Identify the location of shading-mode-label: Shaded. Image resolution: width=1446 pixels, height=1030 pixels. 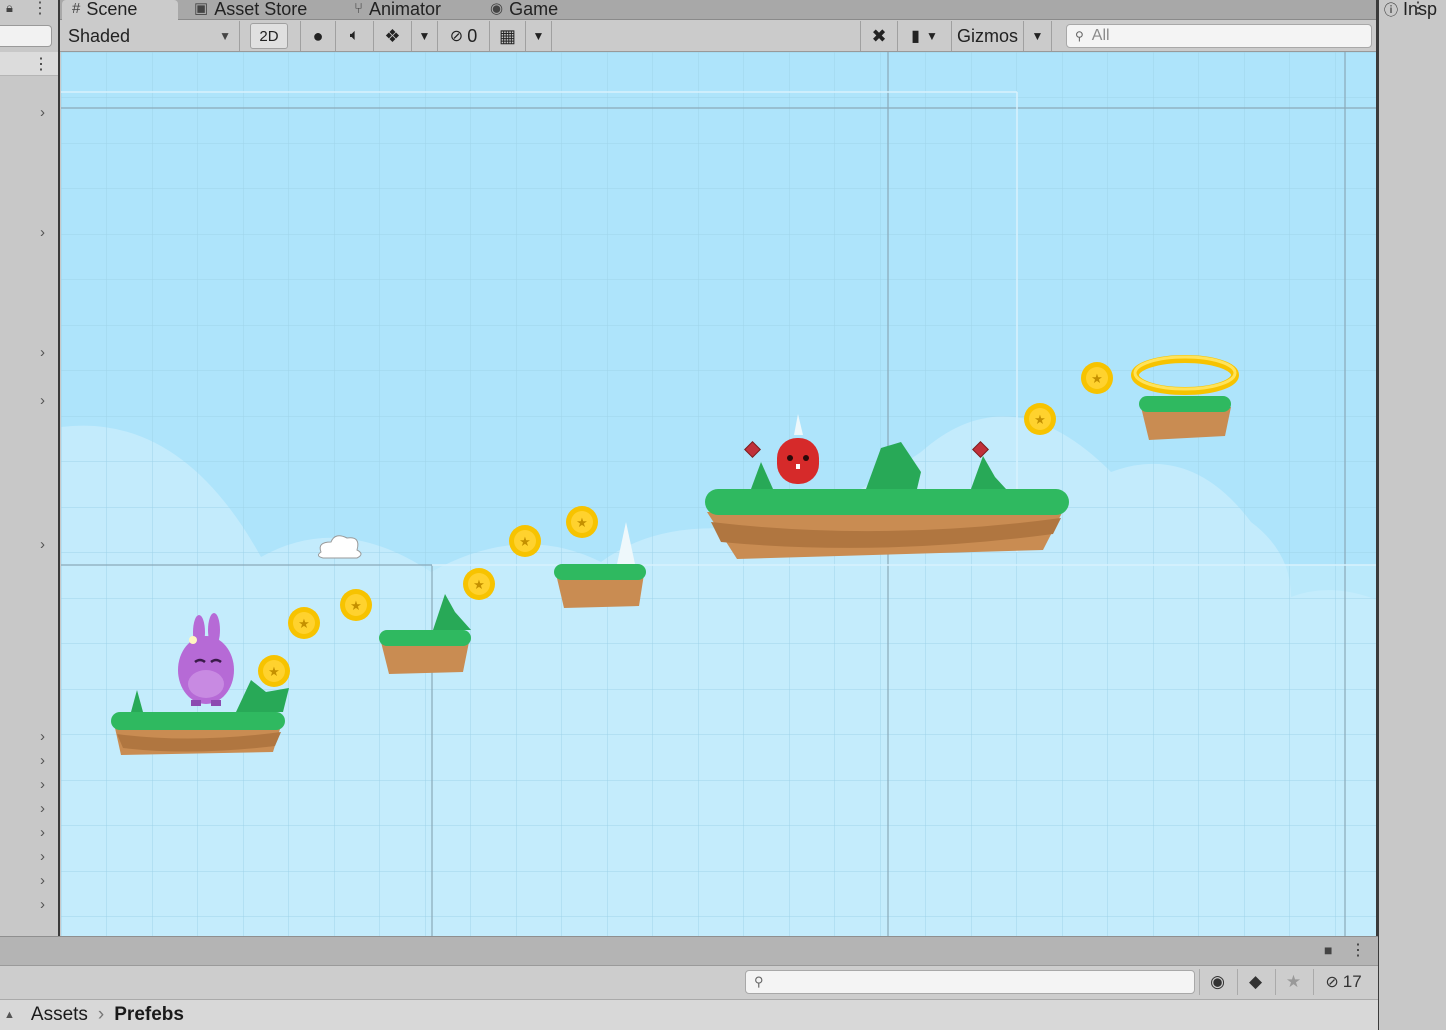
(99, 35).